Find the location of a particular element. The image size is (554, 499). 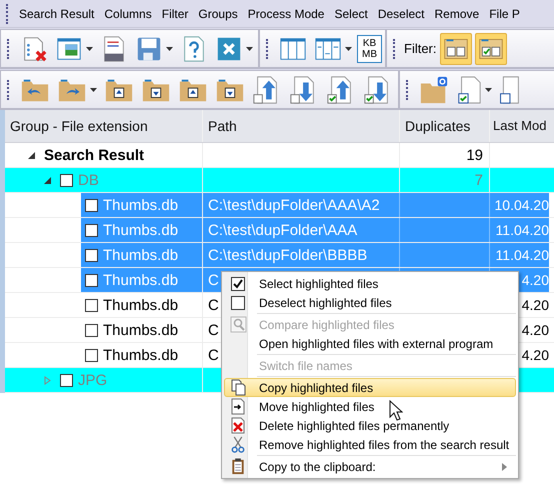

table-cell: 10.04.20 is located at coordinates (519, 205).